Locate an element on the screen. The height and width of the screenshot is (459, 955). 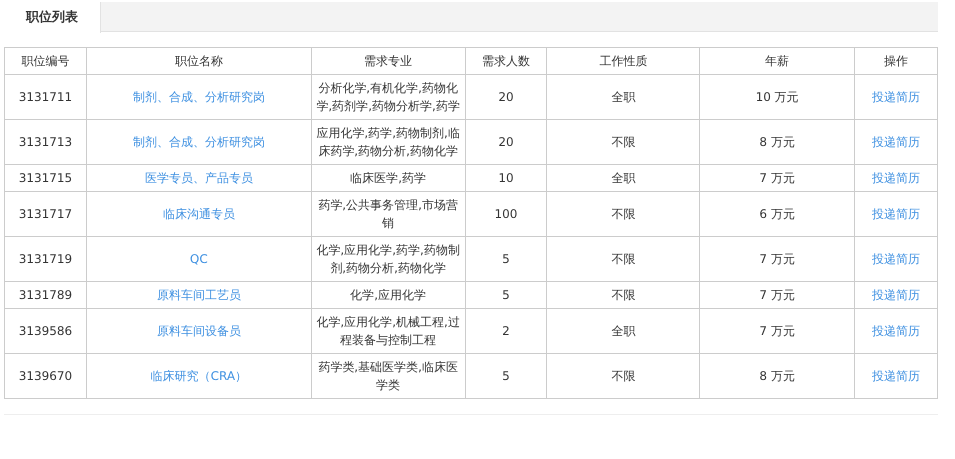
table-cell: 化学,应用化学,药学,药物制剂,药物分析,药物化学 is located at coordinates (388, 259).